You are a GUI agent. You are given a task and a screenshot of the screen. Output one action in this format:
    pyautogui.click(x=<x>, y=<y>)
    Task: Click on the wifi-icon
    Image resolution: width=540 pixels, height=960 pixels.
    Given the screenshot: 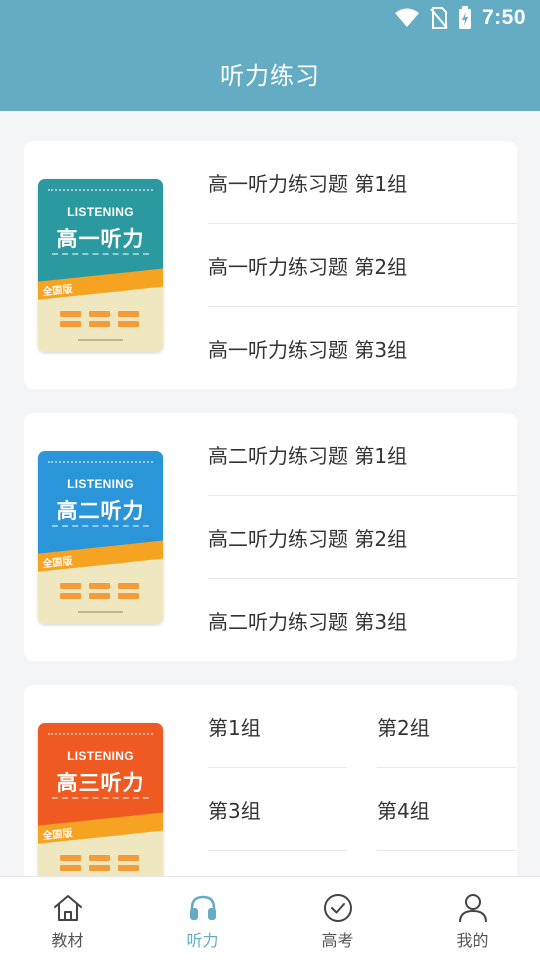 What is the action you would take?
    pyautogui.click(x=407, y=18)
    